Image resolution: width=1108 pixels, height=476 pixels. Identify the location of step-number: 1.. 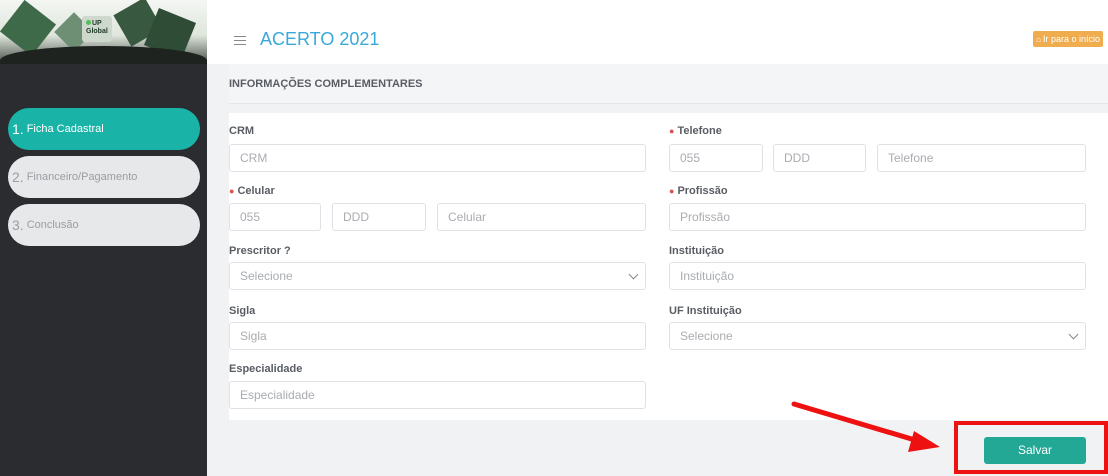
(18, 129).